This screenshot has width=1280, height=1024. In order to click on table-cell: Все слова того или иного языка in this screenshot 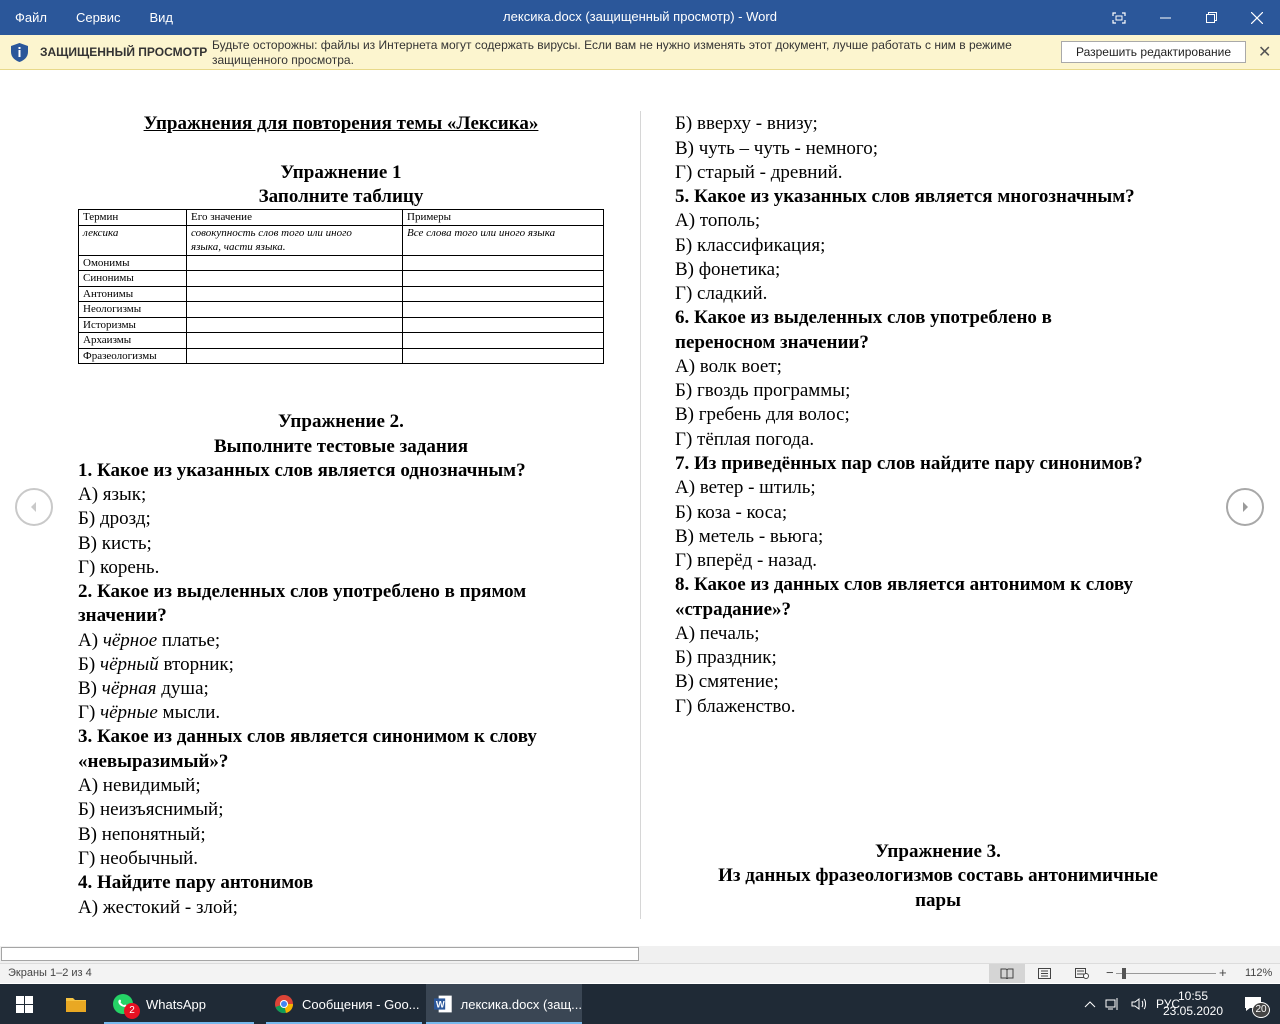, I will do `click(503, 240)`.